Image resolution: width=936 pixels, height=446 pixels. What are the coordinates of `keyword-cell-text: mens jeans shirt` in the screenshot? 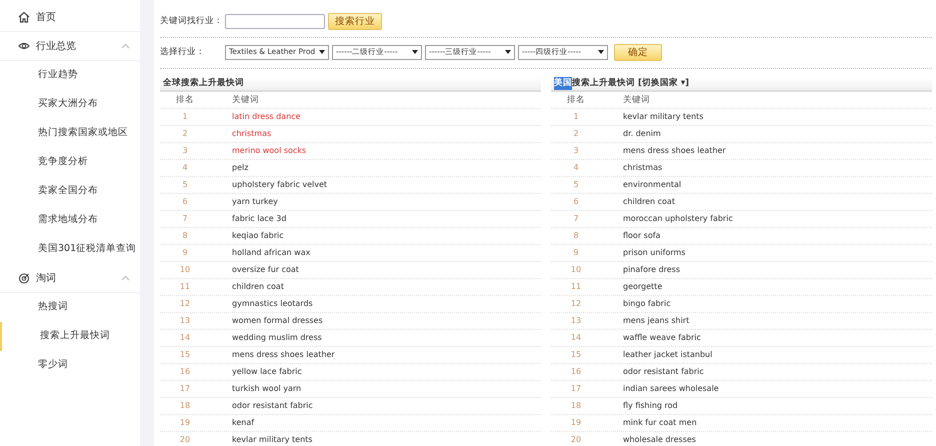 It's located at (656, 321).